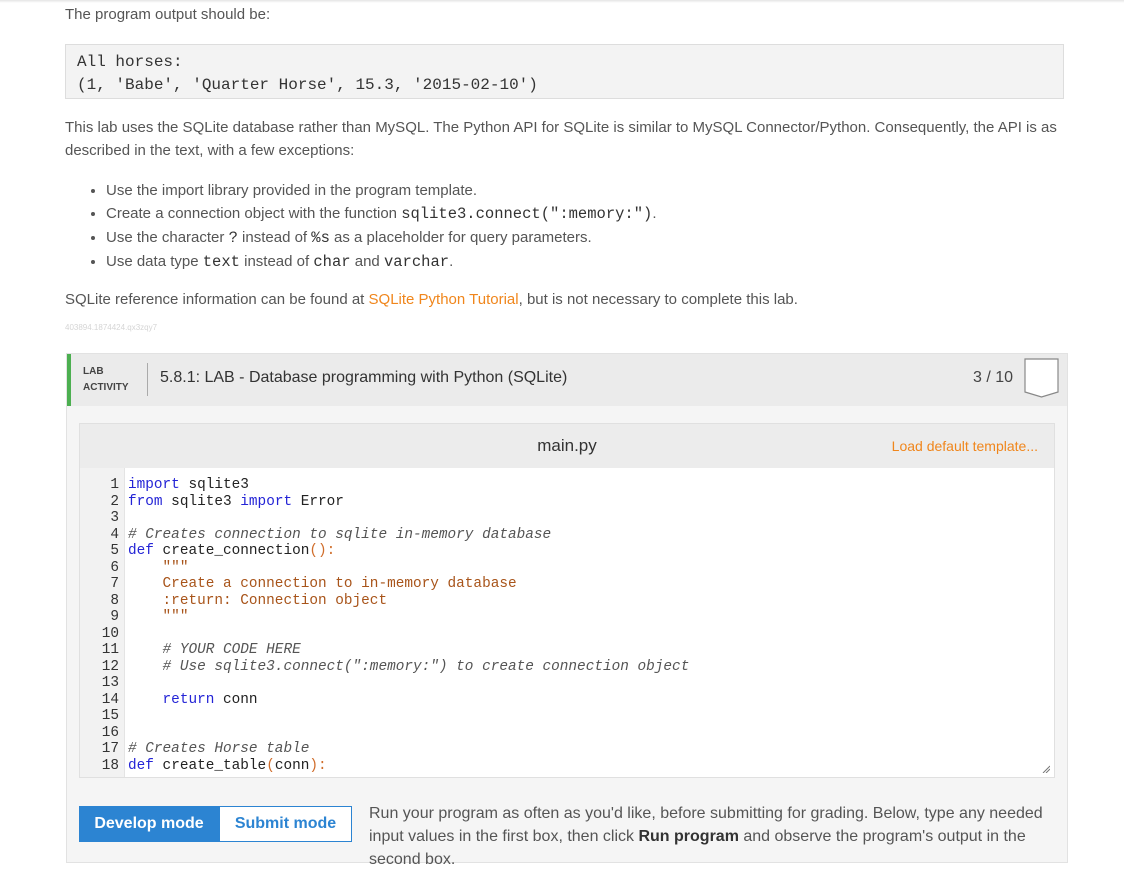  What do you see at coordinates (114, 600) in the screenshot?
I see `line-number: 8` at bounding box center [114, 600].